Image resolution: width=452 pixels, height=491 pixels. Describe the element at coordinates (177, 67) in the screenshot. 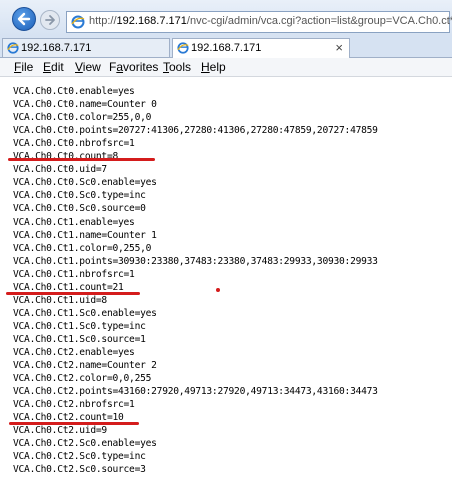

I see `menu-tools: Tools` at that location.